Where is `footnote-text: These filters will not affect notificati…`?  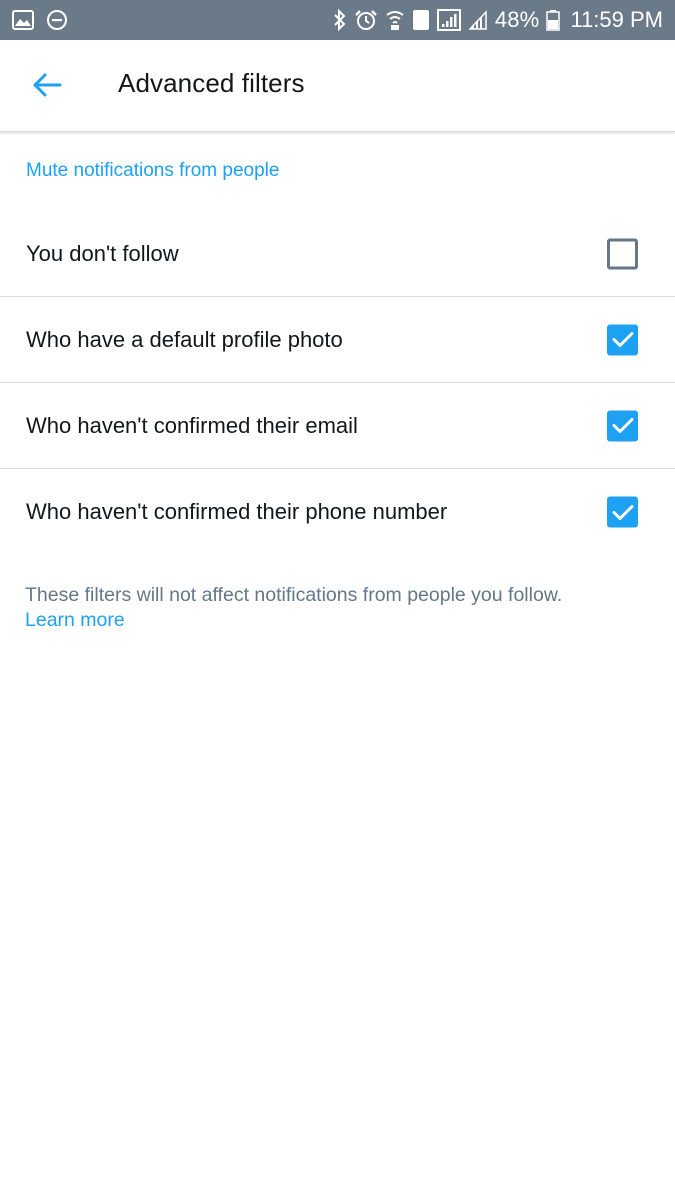
footnote-text: These filters will not affect notificati… is located at coordinates (294, 595).